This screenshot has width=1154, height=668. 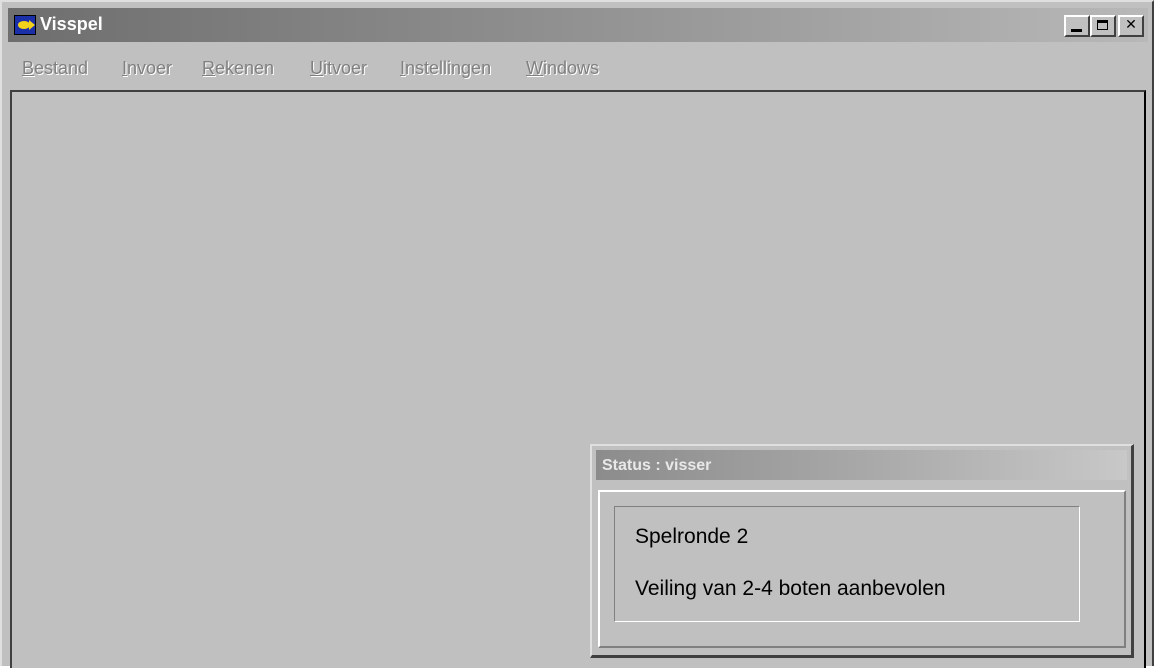 What do you see at coordinates (71, 24) in the screenshot?
I see `window-title: Visspel` at bounding box center [71, 24].